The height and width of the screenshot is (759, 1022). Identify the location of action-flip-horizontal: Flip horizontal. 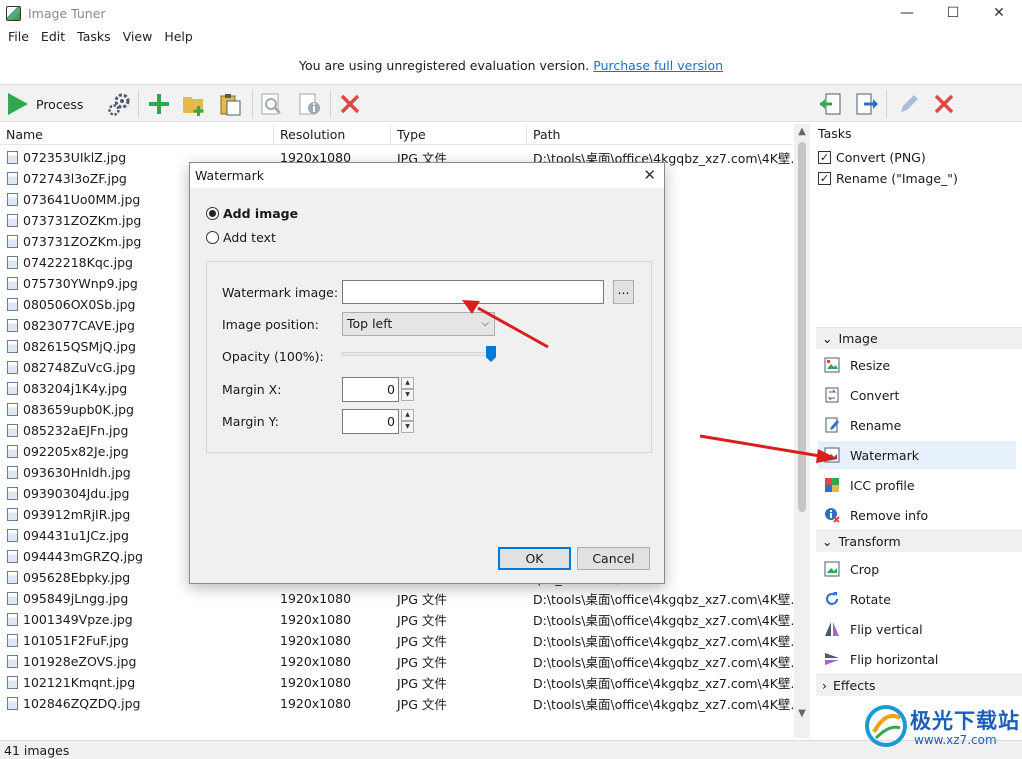
(917, 659).